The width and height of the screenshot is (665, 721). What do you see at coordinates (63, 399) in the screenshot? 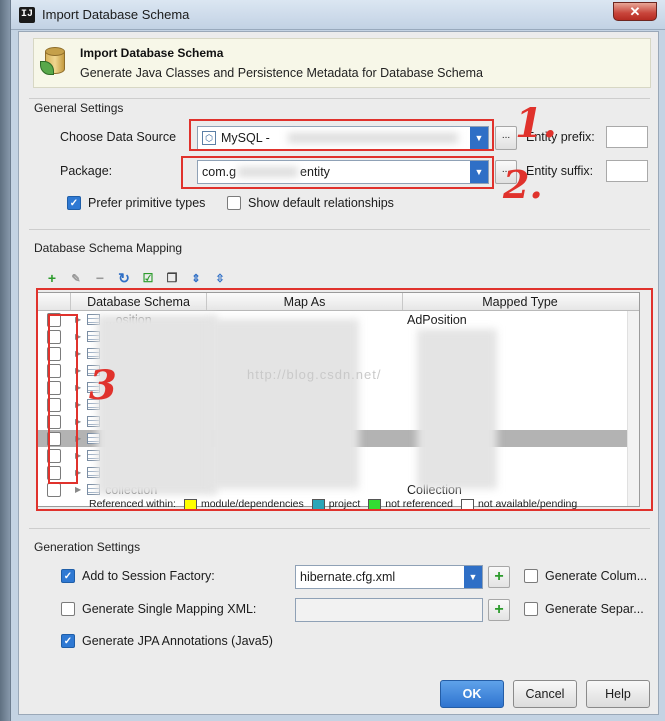
I see `annotation-box-checkboxes` at bounding box center [63, 399].